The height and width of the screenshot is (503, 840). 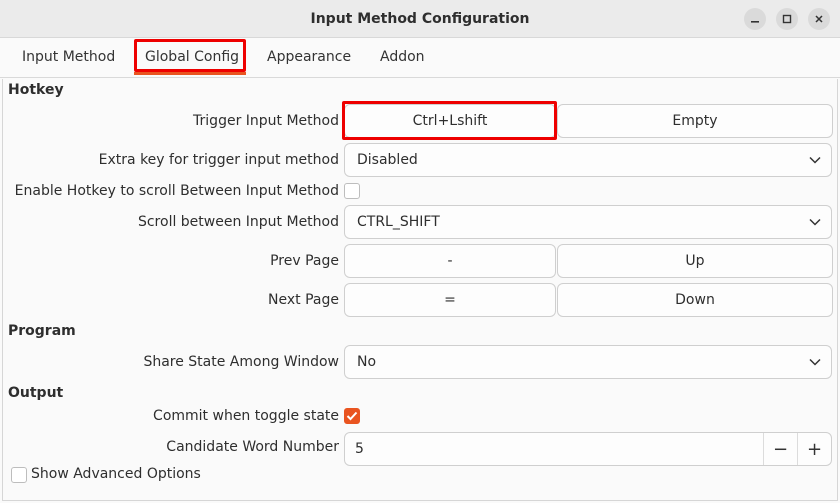 I want to click on close-icon, so click(x=819, y=19).